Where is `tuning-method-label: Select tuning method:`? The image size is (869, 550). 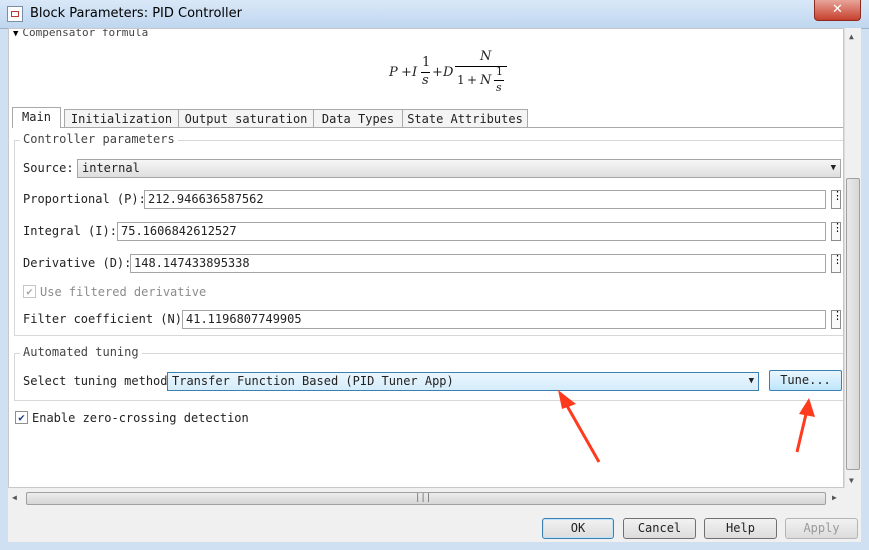
tuning-method-label: Select tuning method: is located at coordinates (99, 381).